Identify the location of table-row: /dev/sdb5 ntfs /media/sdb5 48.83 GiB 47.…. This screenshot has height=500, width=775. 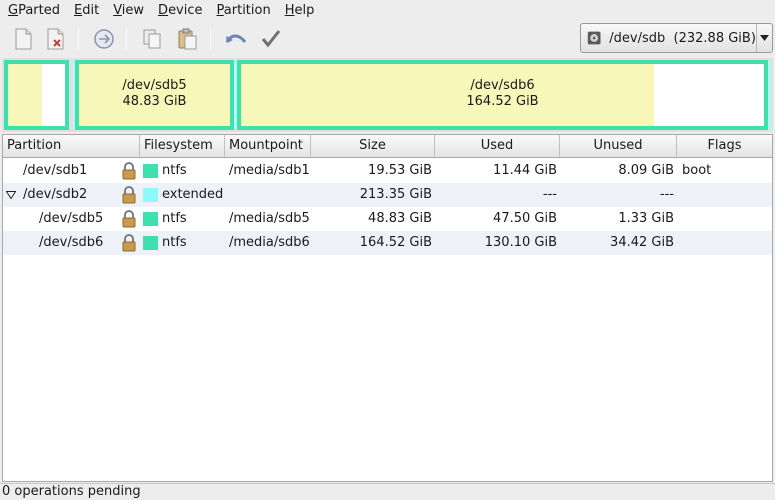
(387, 219).